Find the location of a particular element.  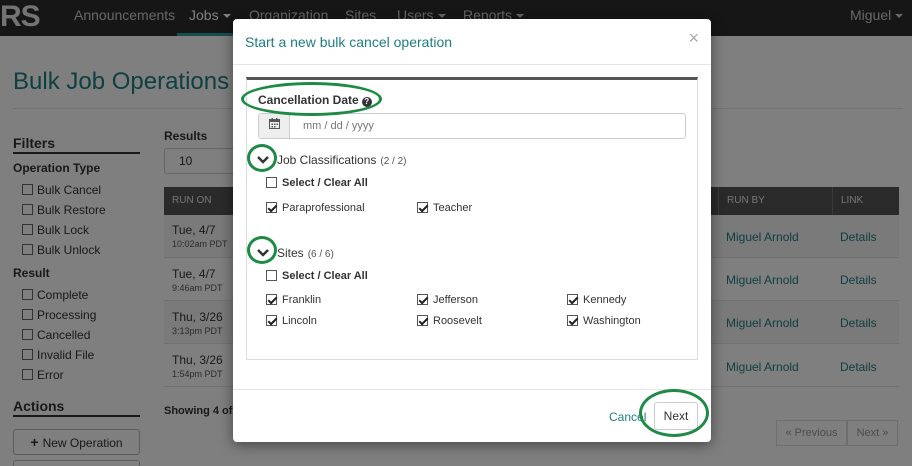

site-lincoln: Lincoln is located at coordinates (291, 321).